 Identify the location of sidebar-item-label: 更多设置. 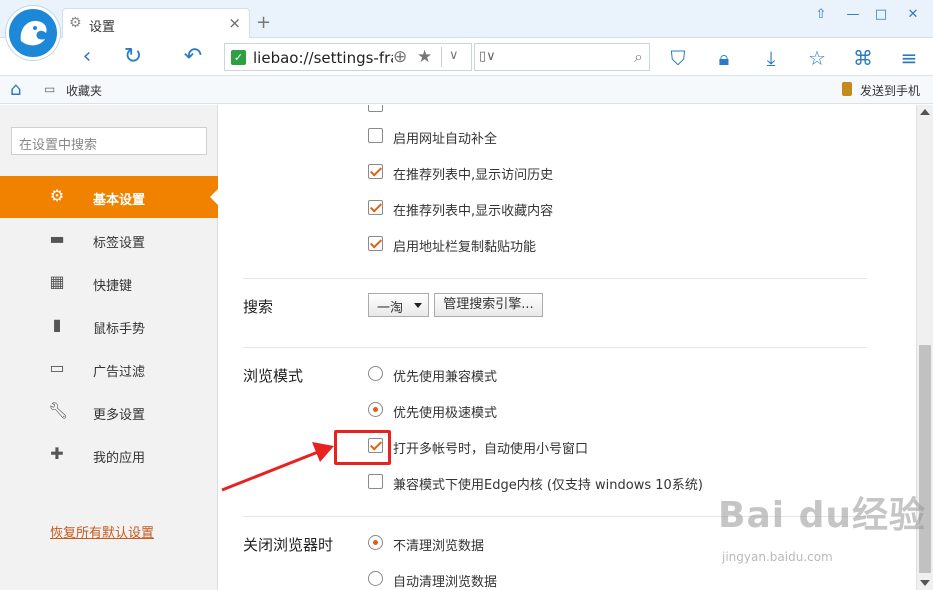
(119, 415).